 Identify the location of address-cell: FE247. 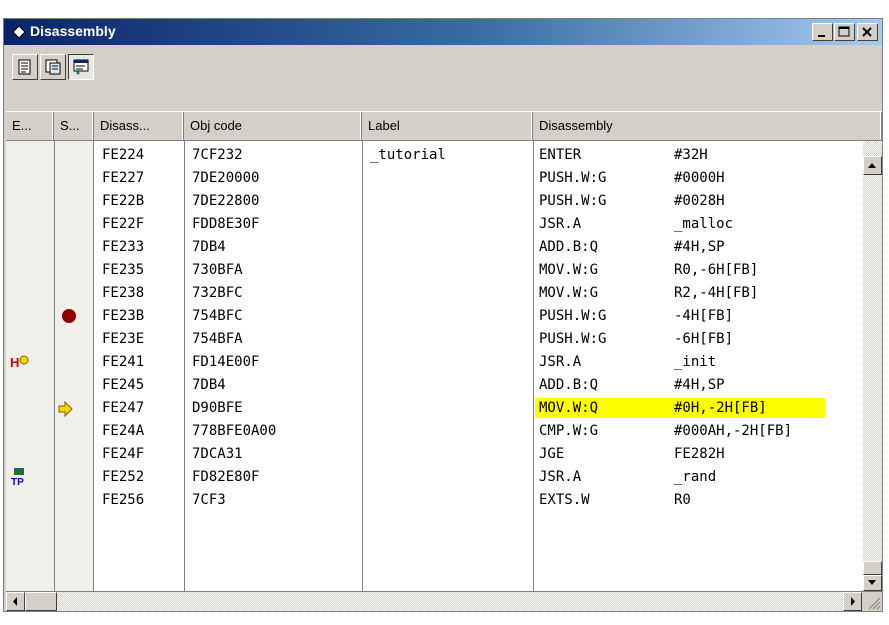
(123, 408).